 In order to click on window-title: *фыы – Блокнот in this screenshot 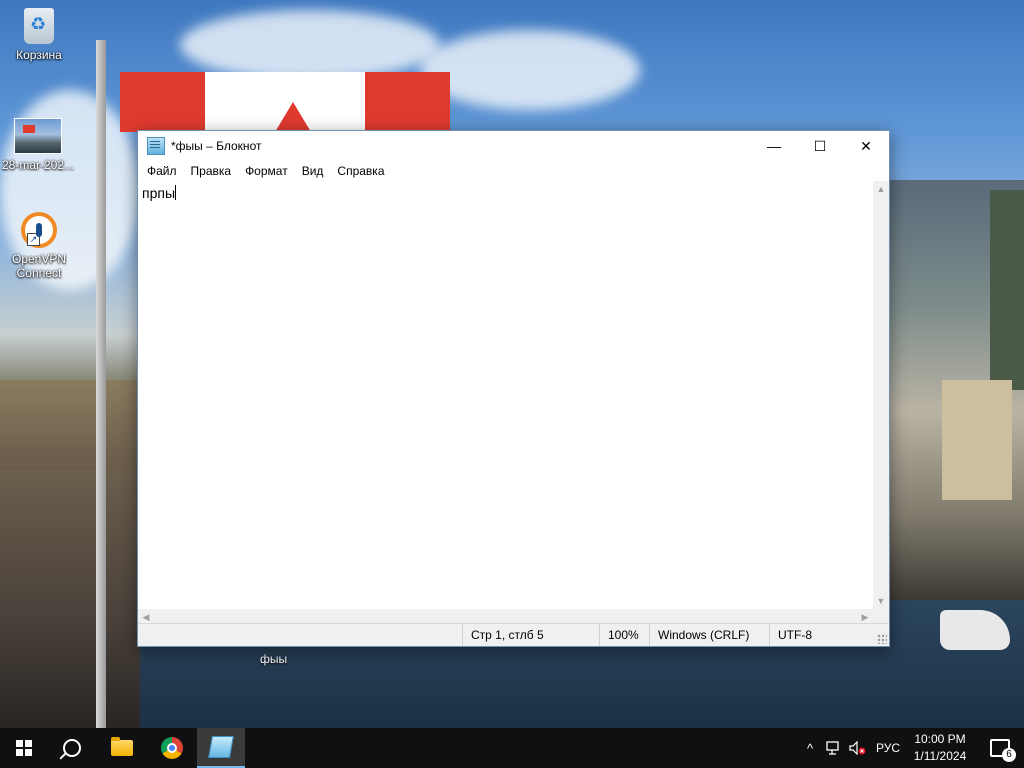, I will do `click(216, 146)`.